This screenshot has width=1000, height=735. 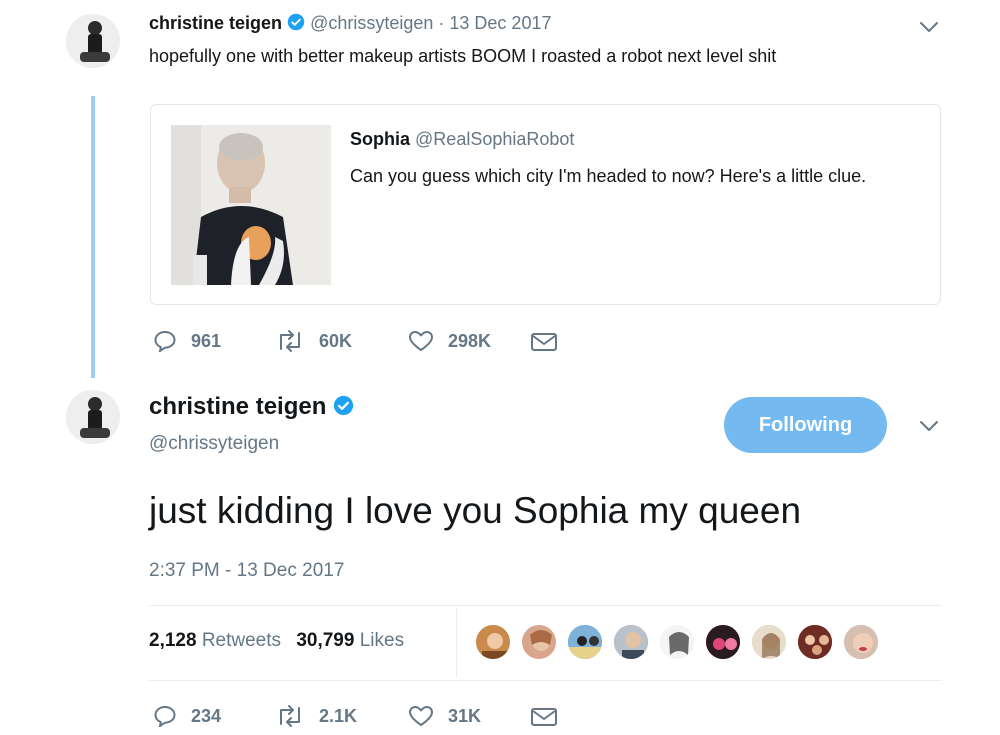 What do you see at coordinates (187, 716) in the screenshot?
I see `reply-button: 234` at bounding box center [187, 716].